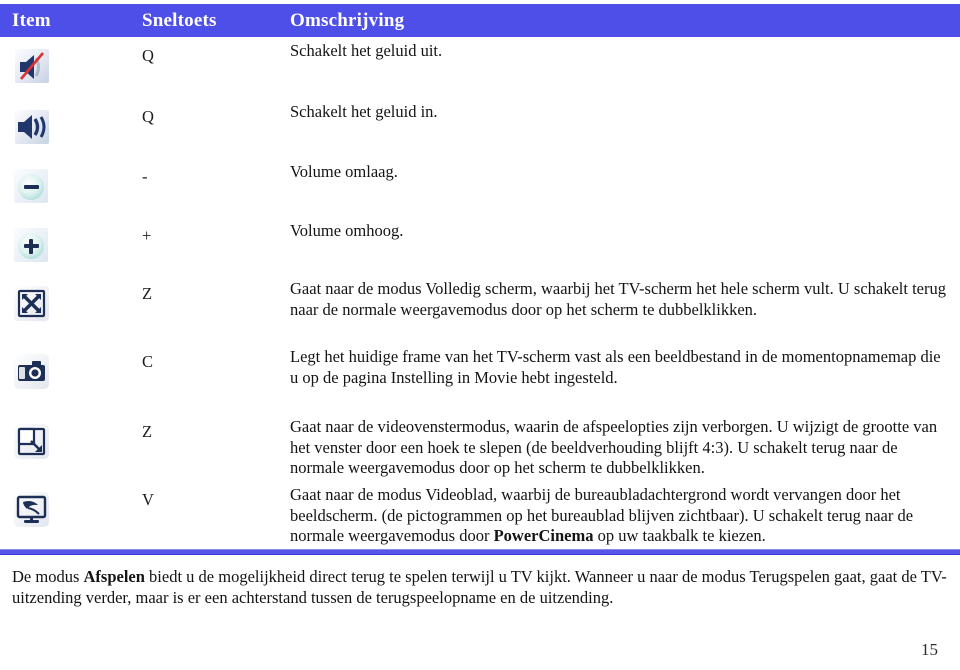 The height and width of the screenshot is (670, 960). What do you see at coordinates (480, 132) in the screenshot?
I see `table-row: Q Schakelt het geluid in.` at bounding box center [480, 132].